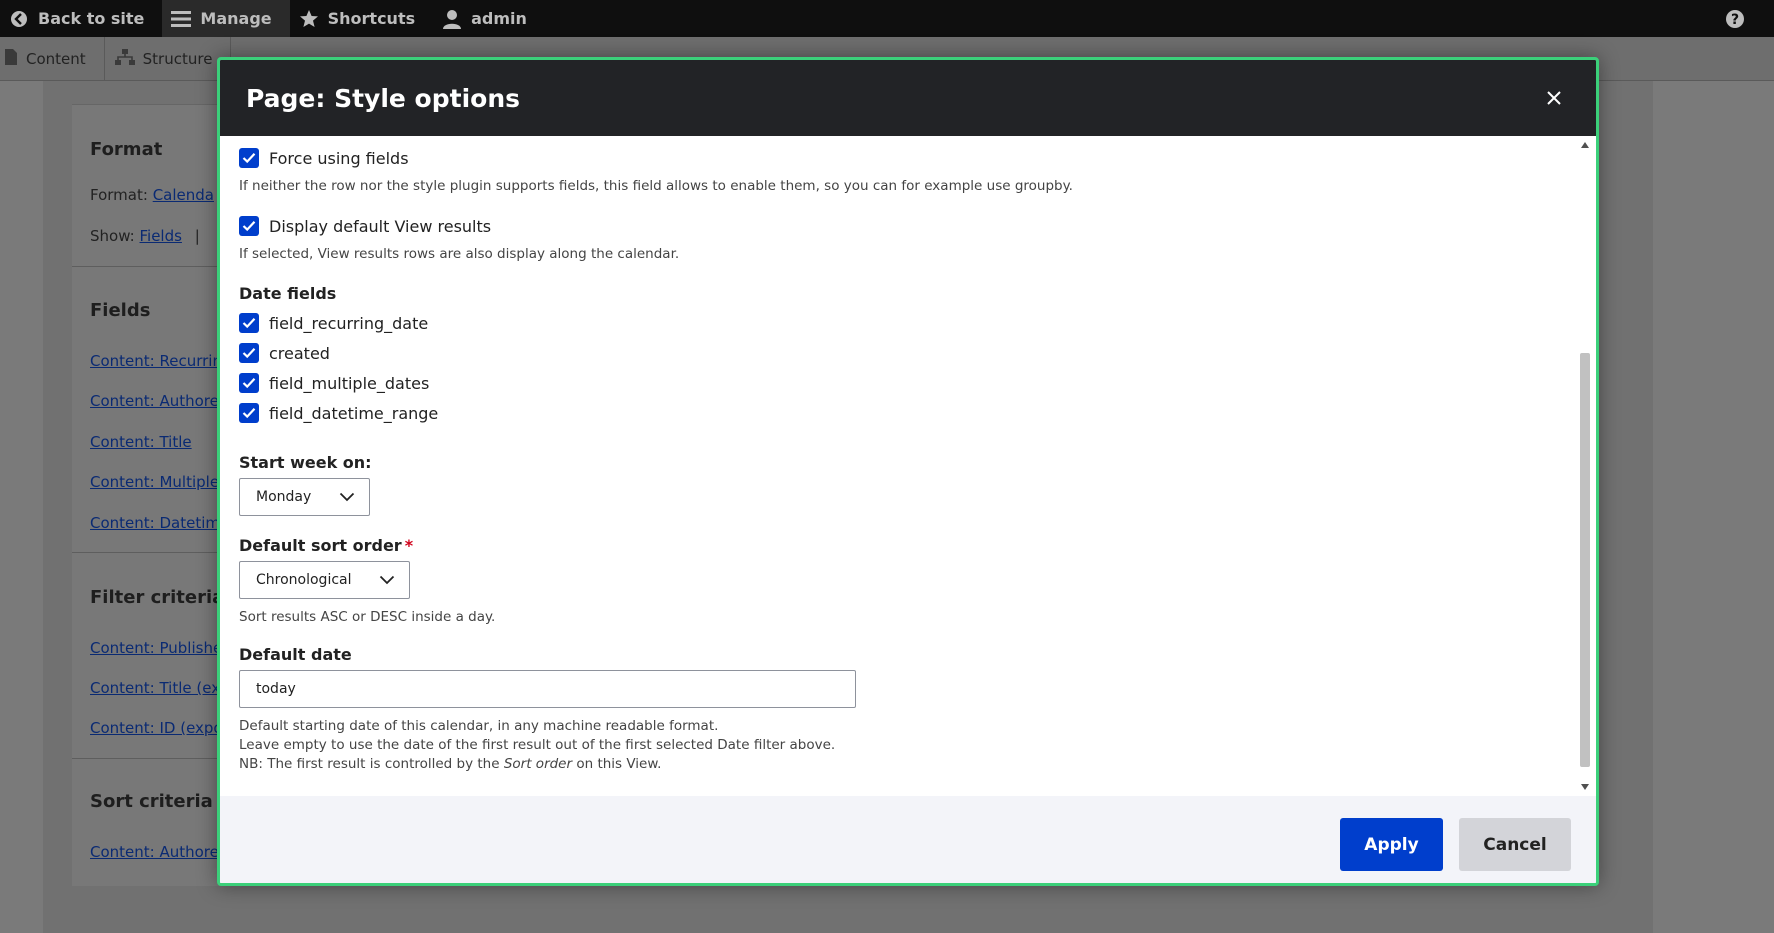 The width and height of the screenshot is (1774, 933). I want to click on scroll-up-icon, so click(1585, 145).